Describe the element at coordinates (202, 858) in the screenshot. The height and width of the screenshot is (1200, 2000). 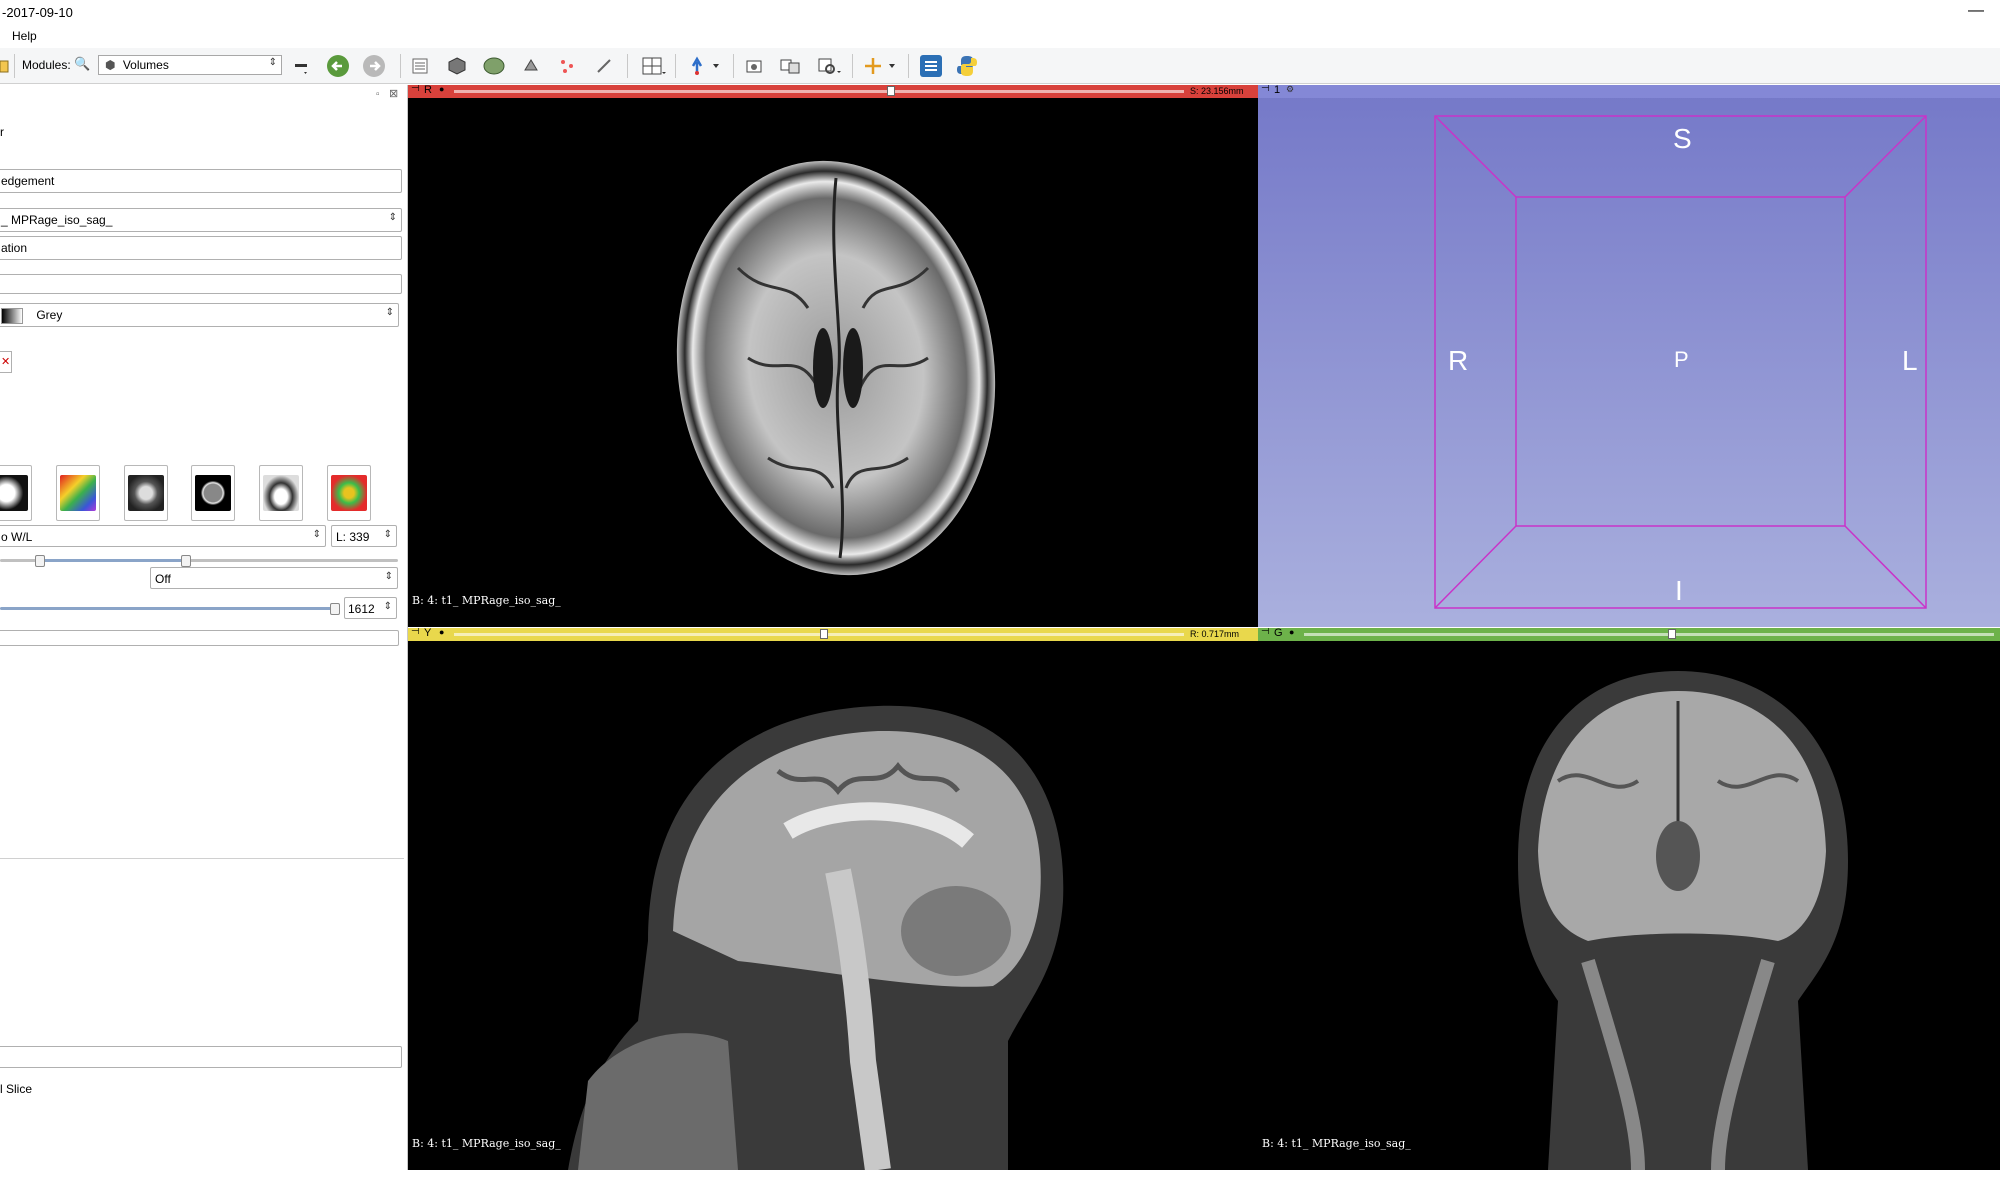
I see `panel-divider` at that location.